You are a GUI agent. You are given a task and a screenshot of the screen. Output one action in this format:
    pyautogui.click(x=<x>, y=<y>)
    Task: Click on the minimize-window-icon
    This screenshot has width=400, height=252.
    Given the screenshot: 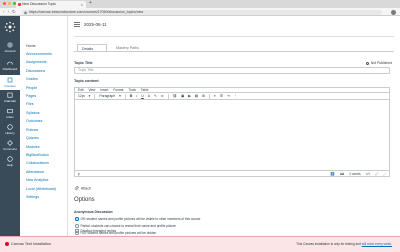 What is the action you would take?
    pyautogui.click(x=9, y=3)
    